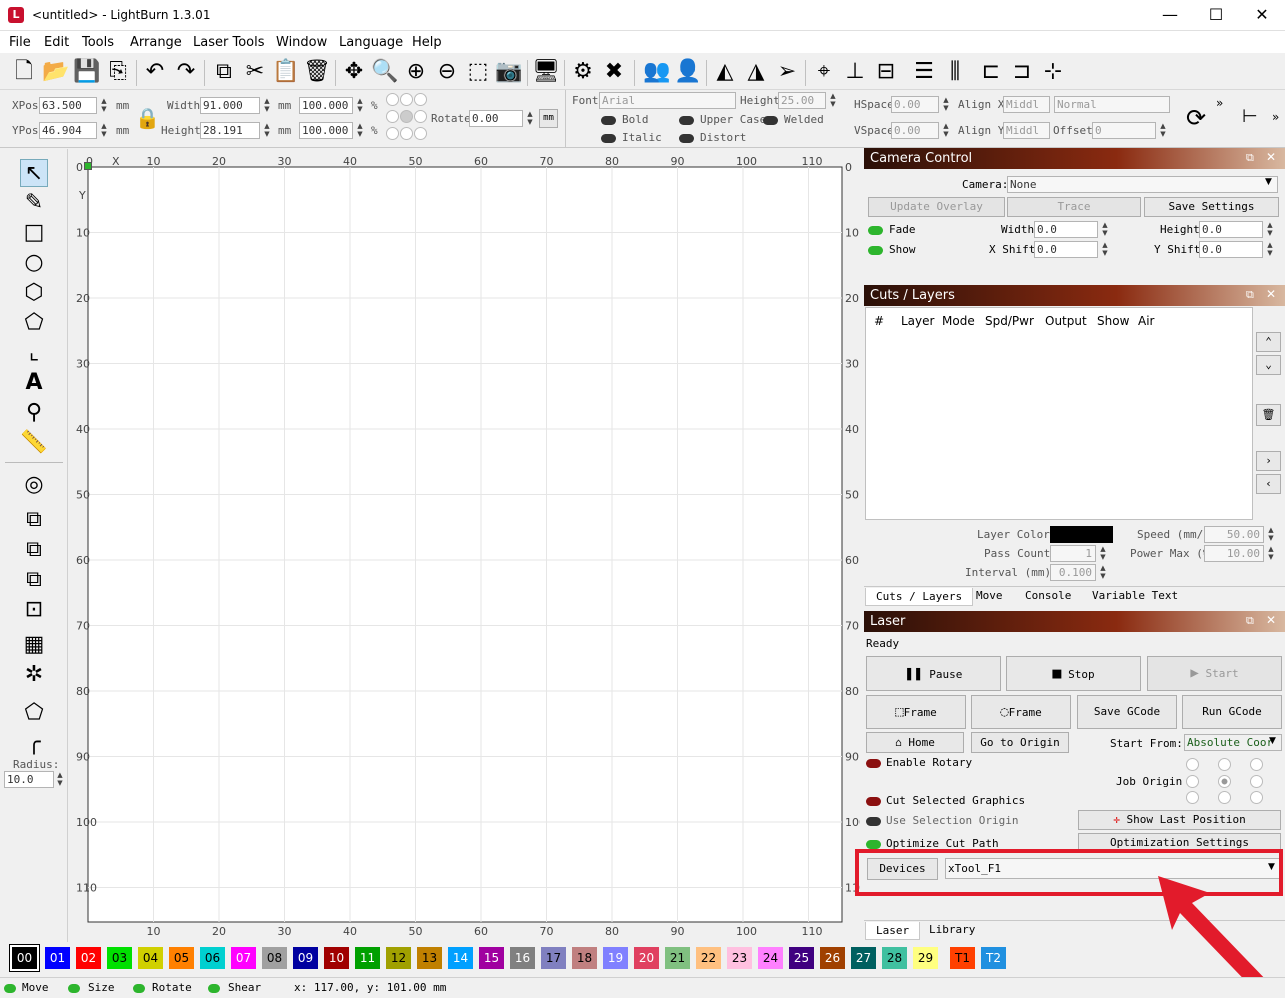 Image resolution: width=1285 pixels, height=998 pixels. Describe the element at coordinates (118, 72) in the screenshot. I see `import-icon: ⎘` at that location.